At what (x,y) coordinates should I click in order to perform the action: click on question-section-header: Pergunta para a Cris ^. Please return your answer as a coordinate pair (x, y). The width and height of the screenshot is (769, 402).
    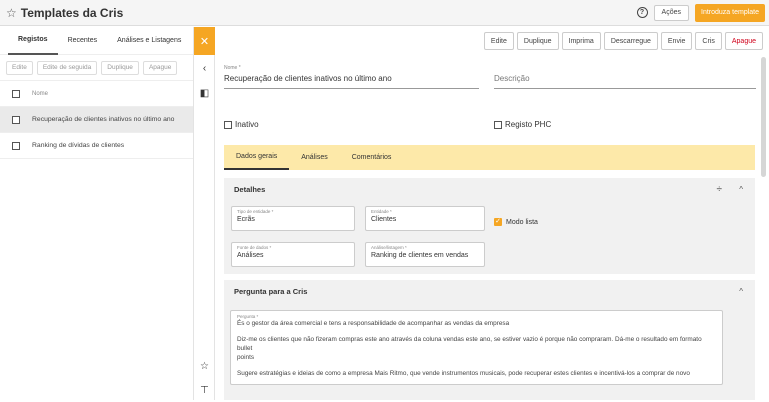
    Looking at the image, I should click on (489, 291).